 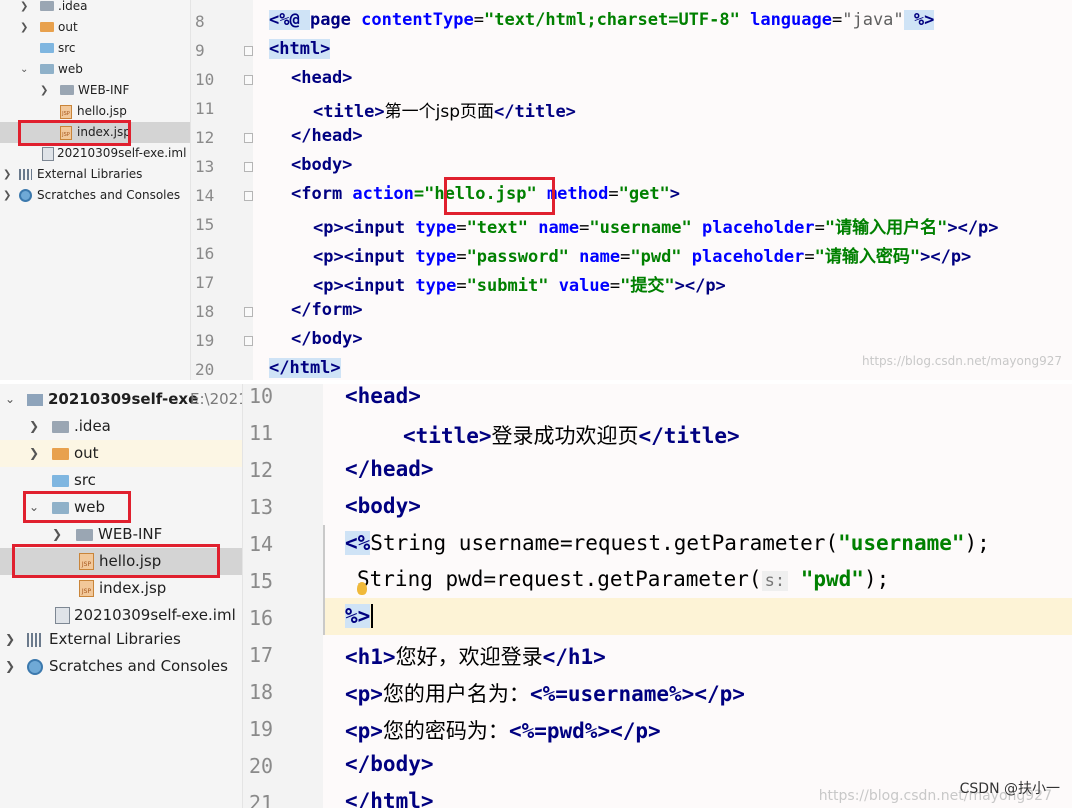 What do you see at coordinates (35, 400) in the screenshot?
I see `project-folder-icon` at bounding box center [35, 400].